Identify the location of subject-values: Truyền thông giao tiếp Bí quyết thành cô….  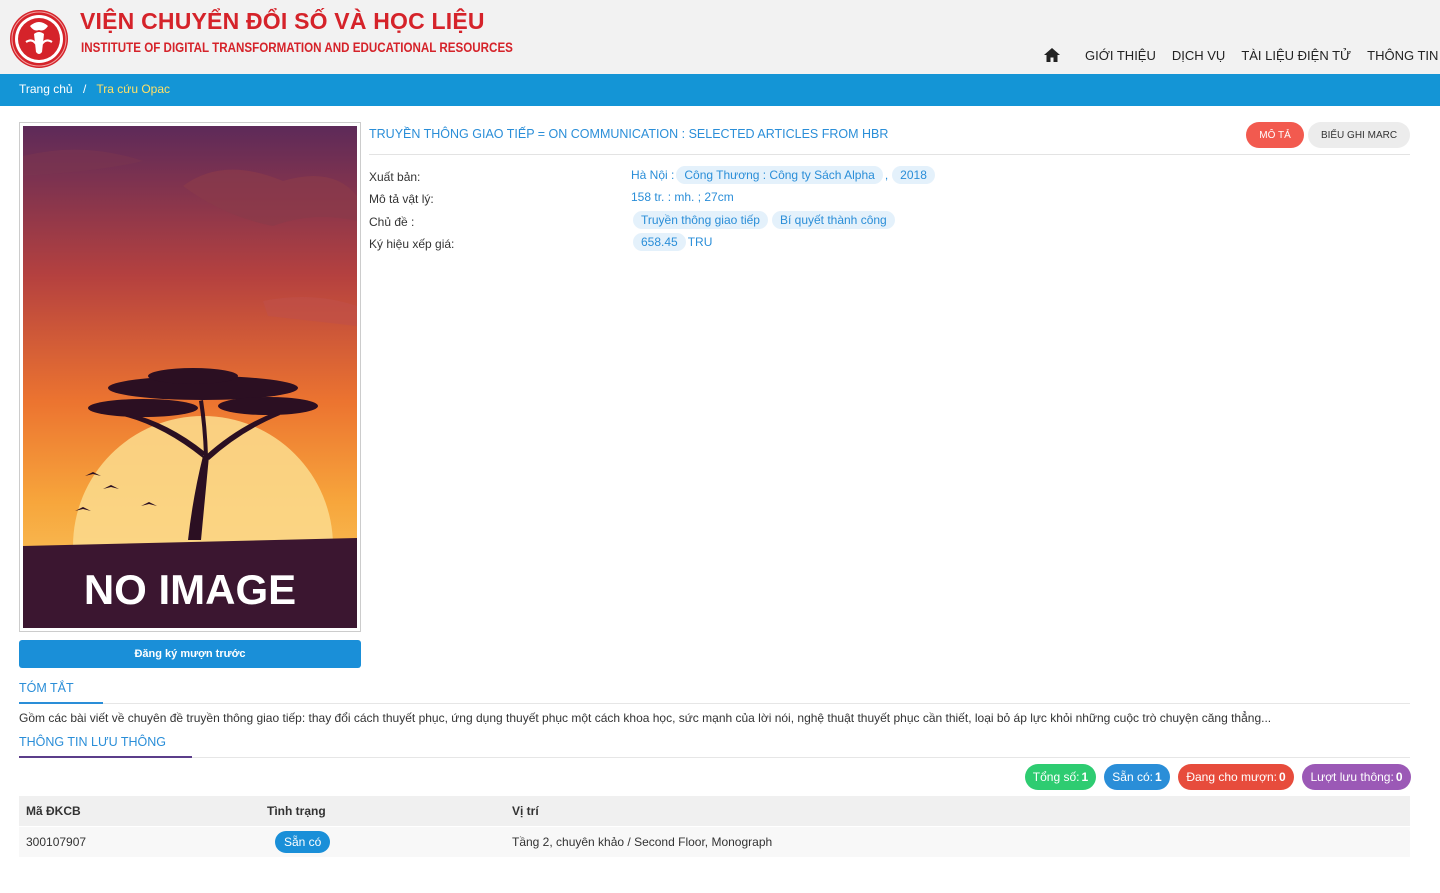
(763, 220).